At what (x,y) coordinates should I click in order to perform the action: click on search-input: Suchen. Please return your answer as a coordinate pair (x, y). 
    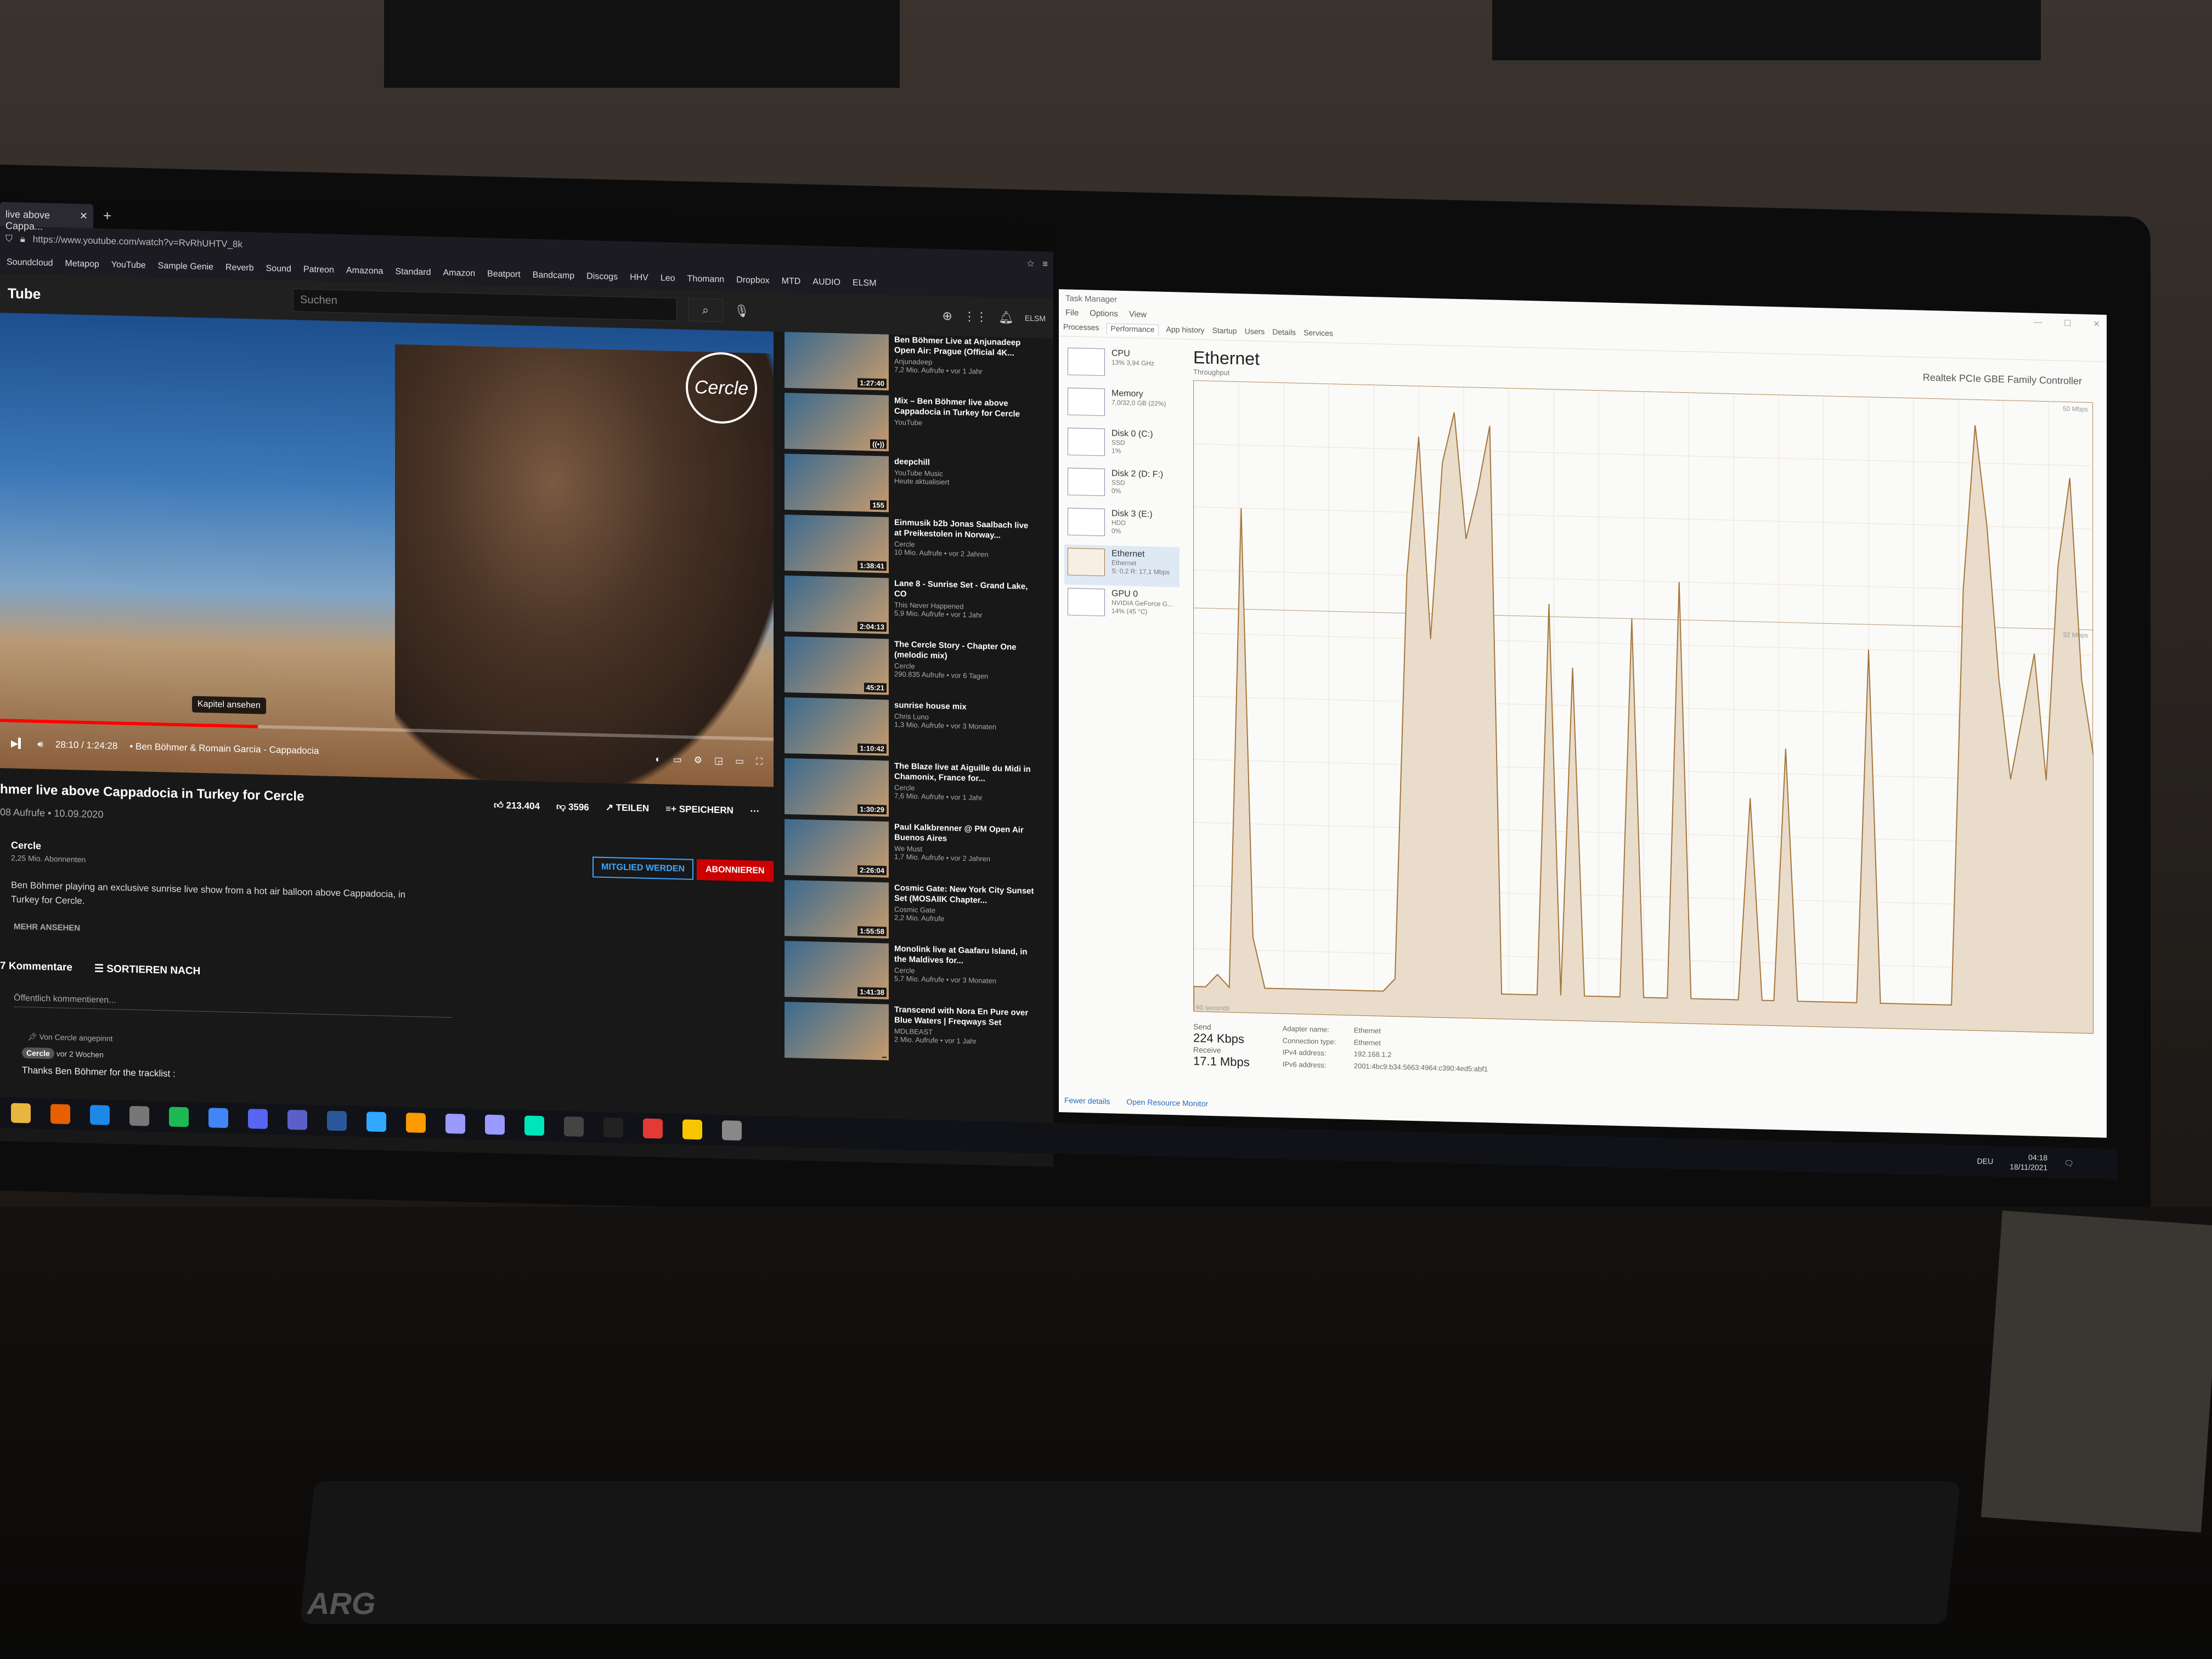
    Looking at the image, I should click on (485, 305).